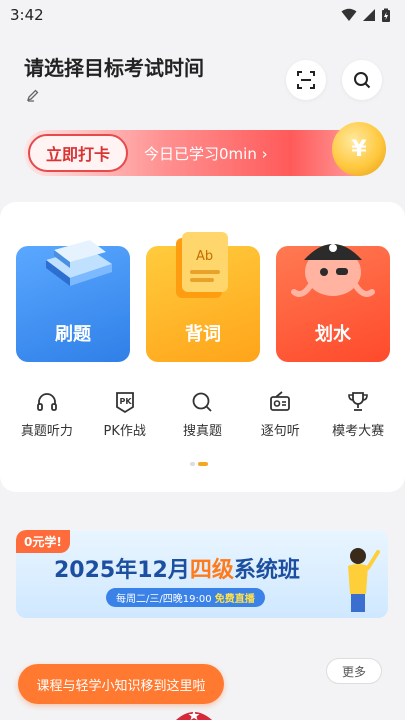 This screenshot has width=405, height=720. I want to click on star-icon, so click(194, 715).